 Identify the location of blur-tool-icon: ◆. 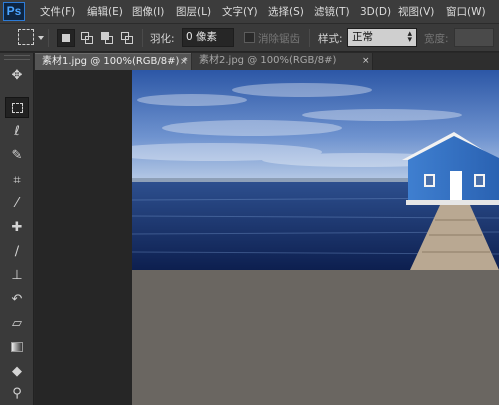
(17, 371).